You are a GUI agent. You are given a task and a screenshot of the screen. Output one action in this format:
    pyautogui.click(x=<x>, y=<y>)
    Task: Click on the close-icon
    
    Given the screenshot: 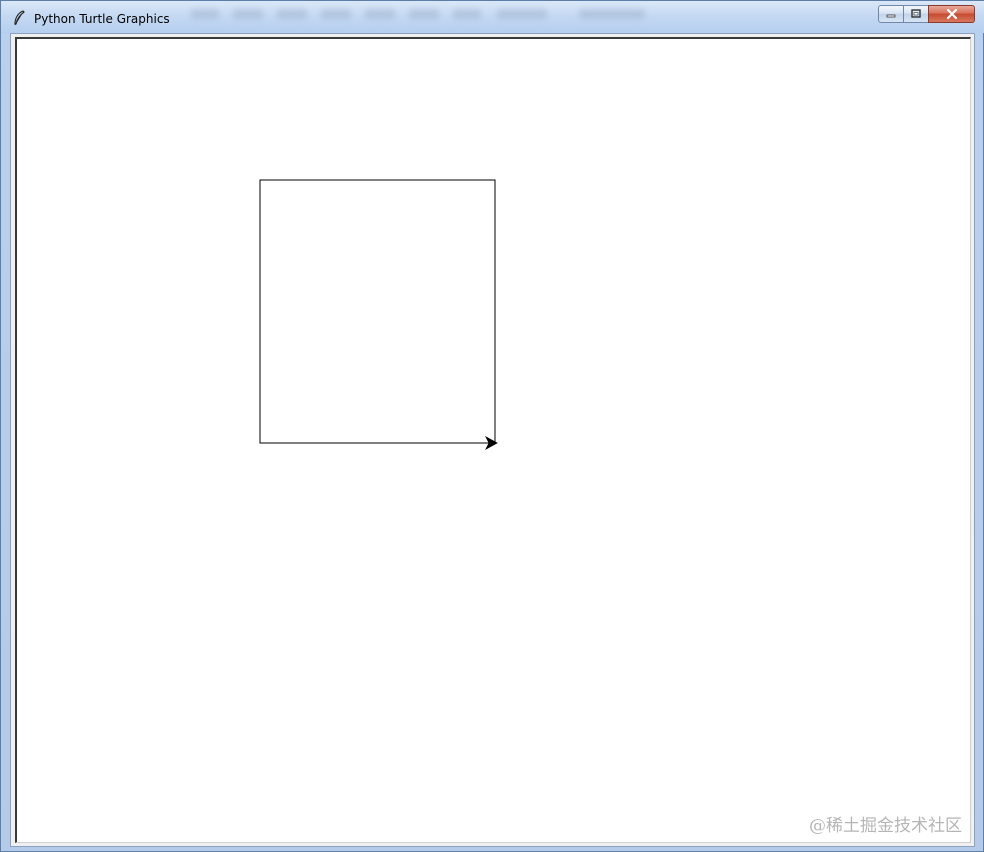 What is the action you would take?
    pyautogui.click(x=951, y=14)
    